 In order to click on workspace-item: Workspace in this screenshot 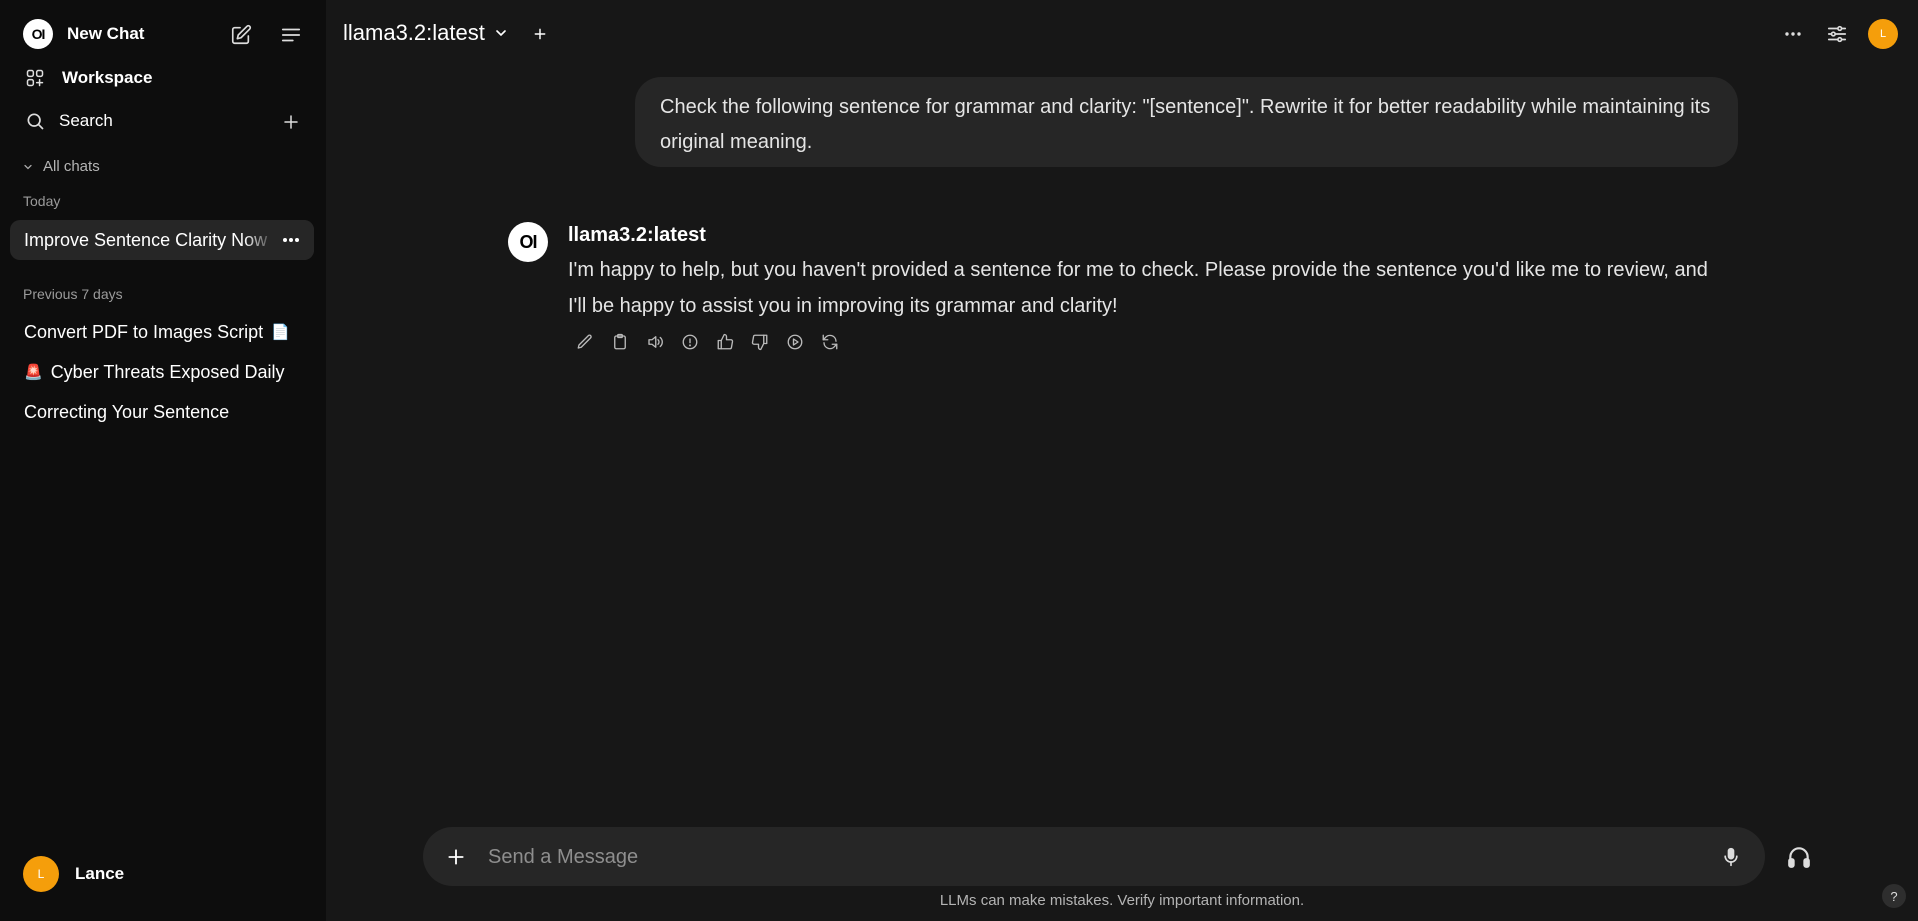, I will do `click(88, 78)`.